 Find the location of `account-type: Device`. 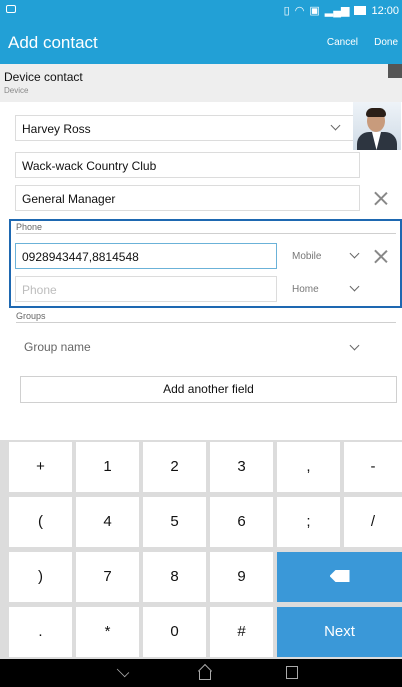

account-type: Device is located at coordinates (16, 90).